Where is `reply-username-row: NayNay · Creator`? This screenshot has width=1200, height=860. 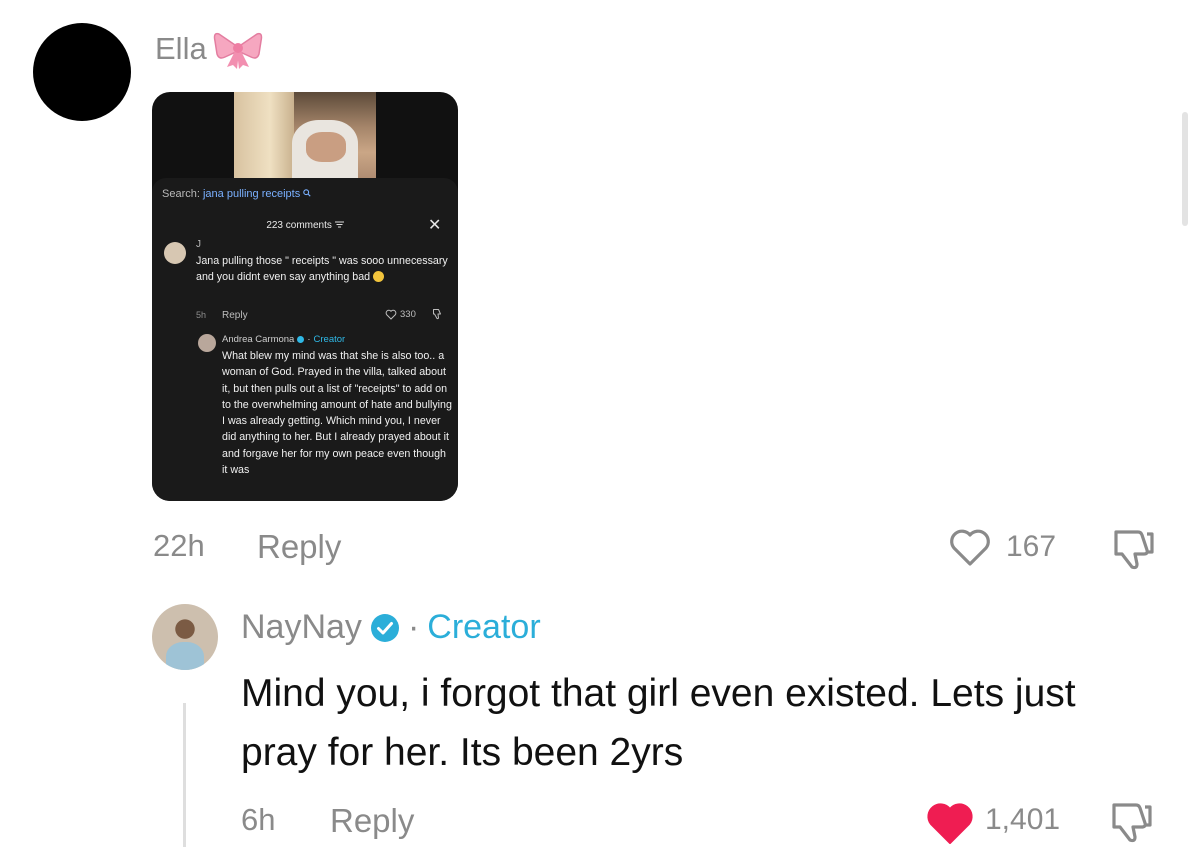
reply-username-row: NayNay · Creator is located at coordinates (391, 627).